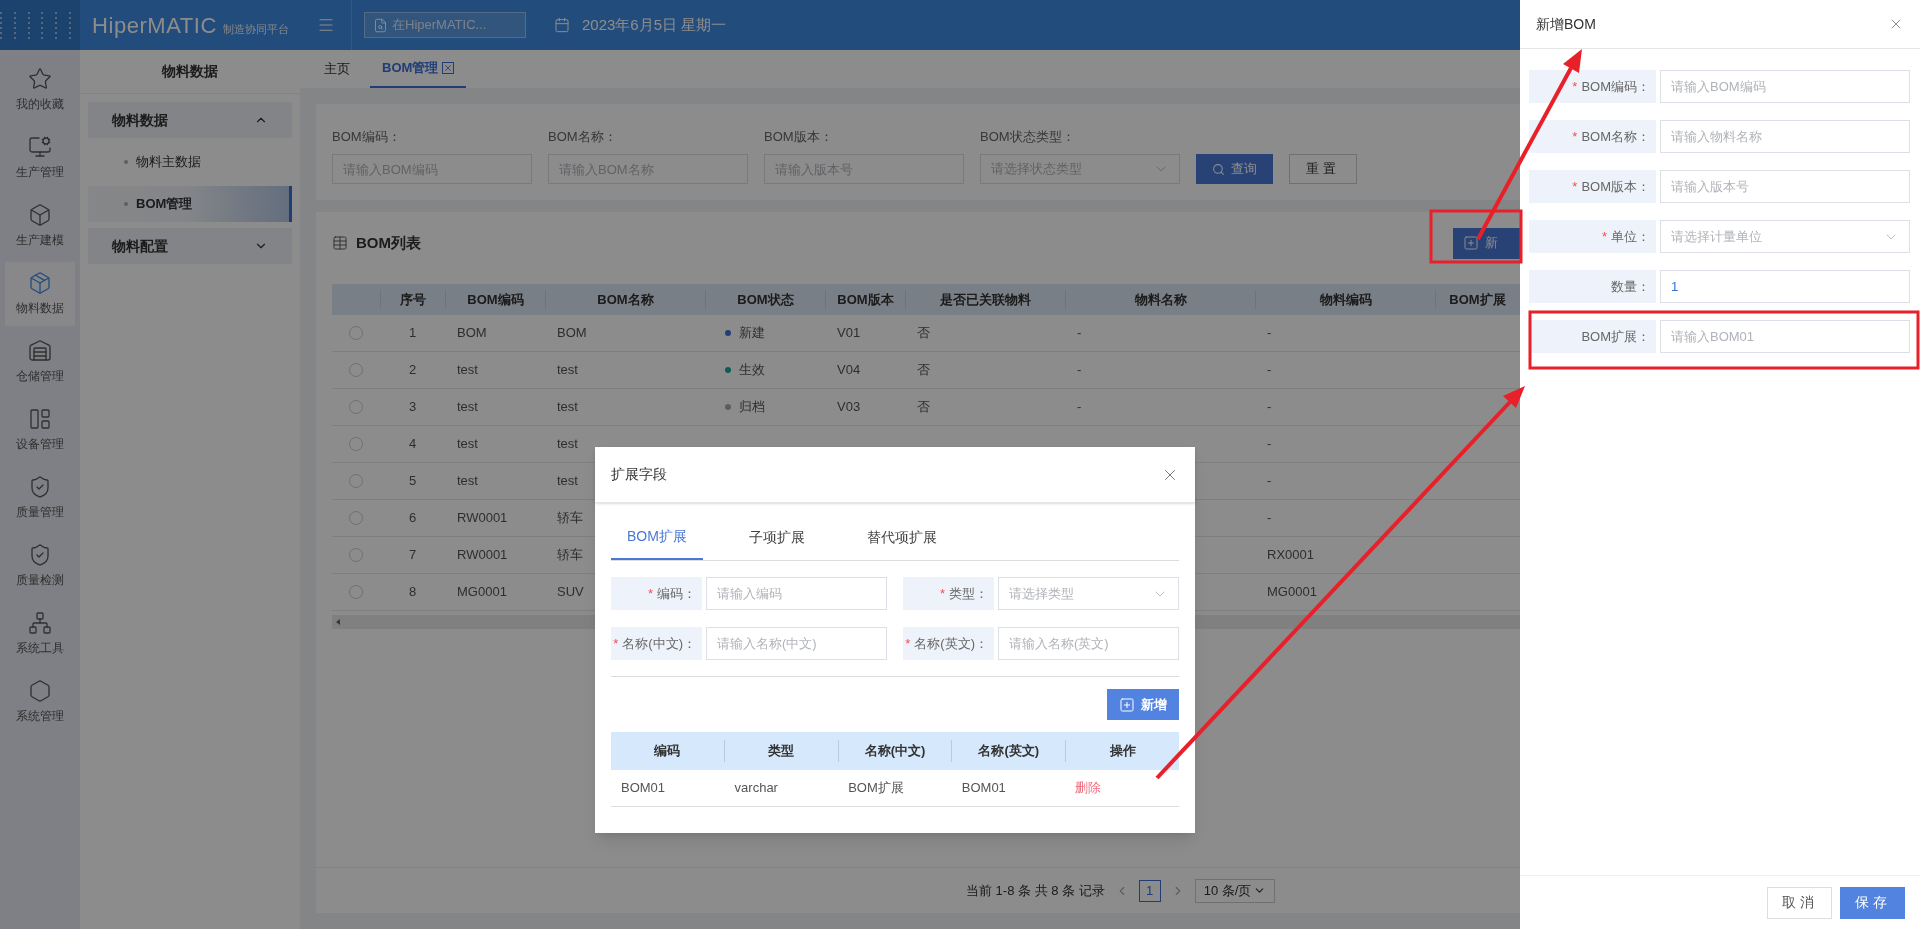 Image resolution: width=1920 pixels, height=929 pixels. What do you see at coordinates (1799, 902) in the screenshot?
I see `cancel-button: 取消` at bounding box center [1799, 902].